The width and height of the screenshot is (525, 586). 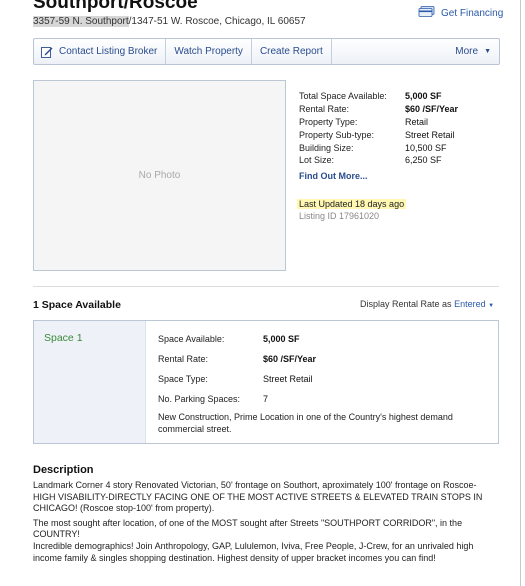 What do you see at coordinates (63, 470) in the screenshot?
I see `description-header: Description` at bounding box center [63, 470].